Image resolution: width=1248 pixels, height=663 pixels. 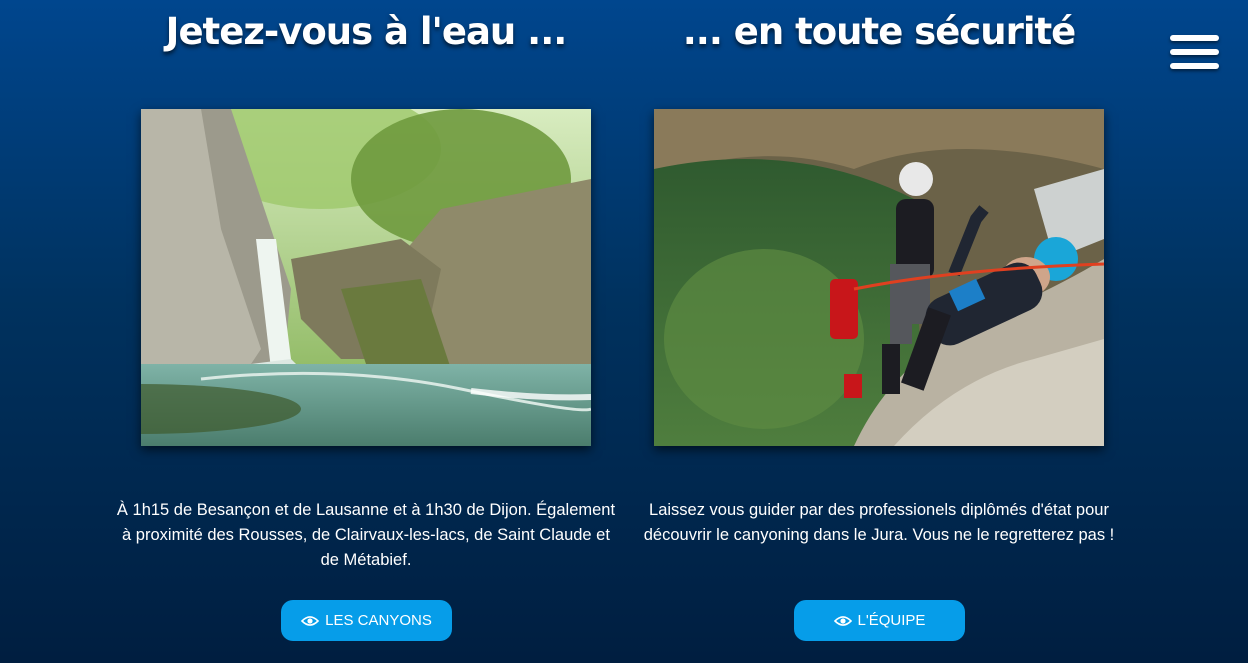 I want to click on section-title: ... en toute sécurité, so click(x=879, y=31).